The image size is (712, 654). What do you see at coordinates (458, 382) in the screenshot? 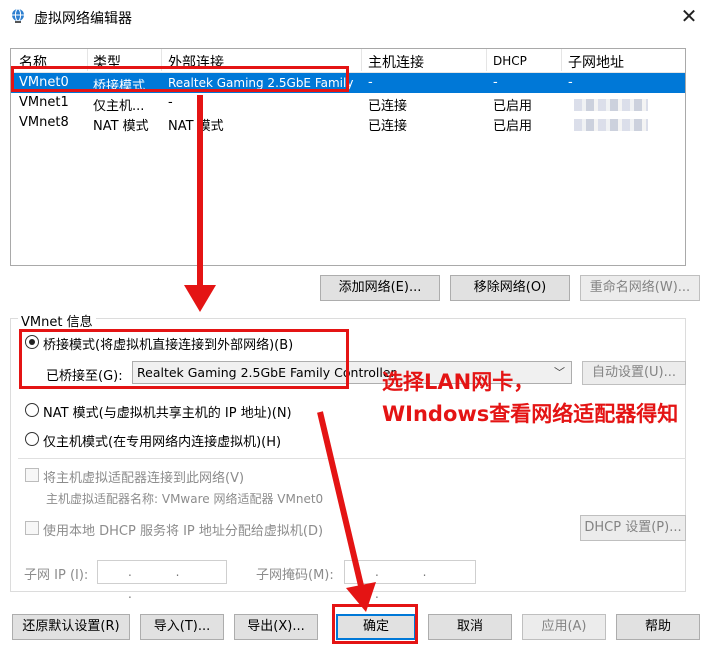
I see `annotation-text-line1: 选择LAN网卡，` at bounding box center [458, 382].